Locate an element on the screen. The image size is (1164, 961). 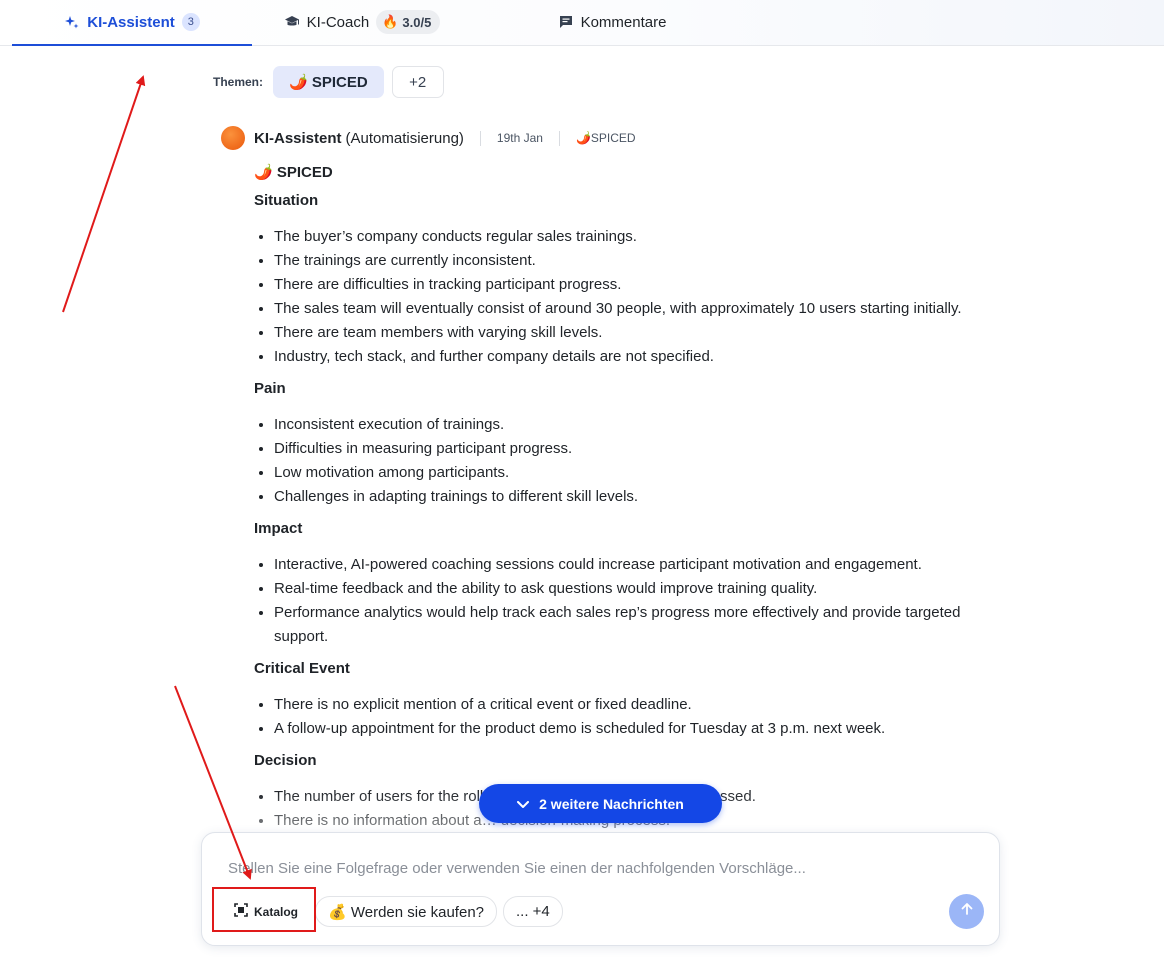
followup-question-input is located at coordinates (598, 868).